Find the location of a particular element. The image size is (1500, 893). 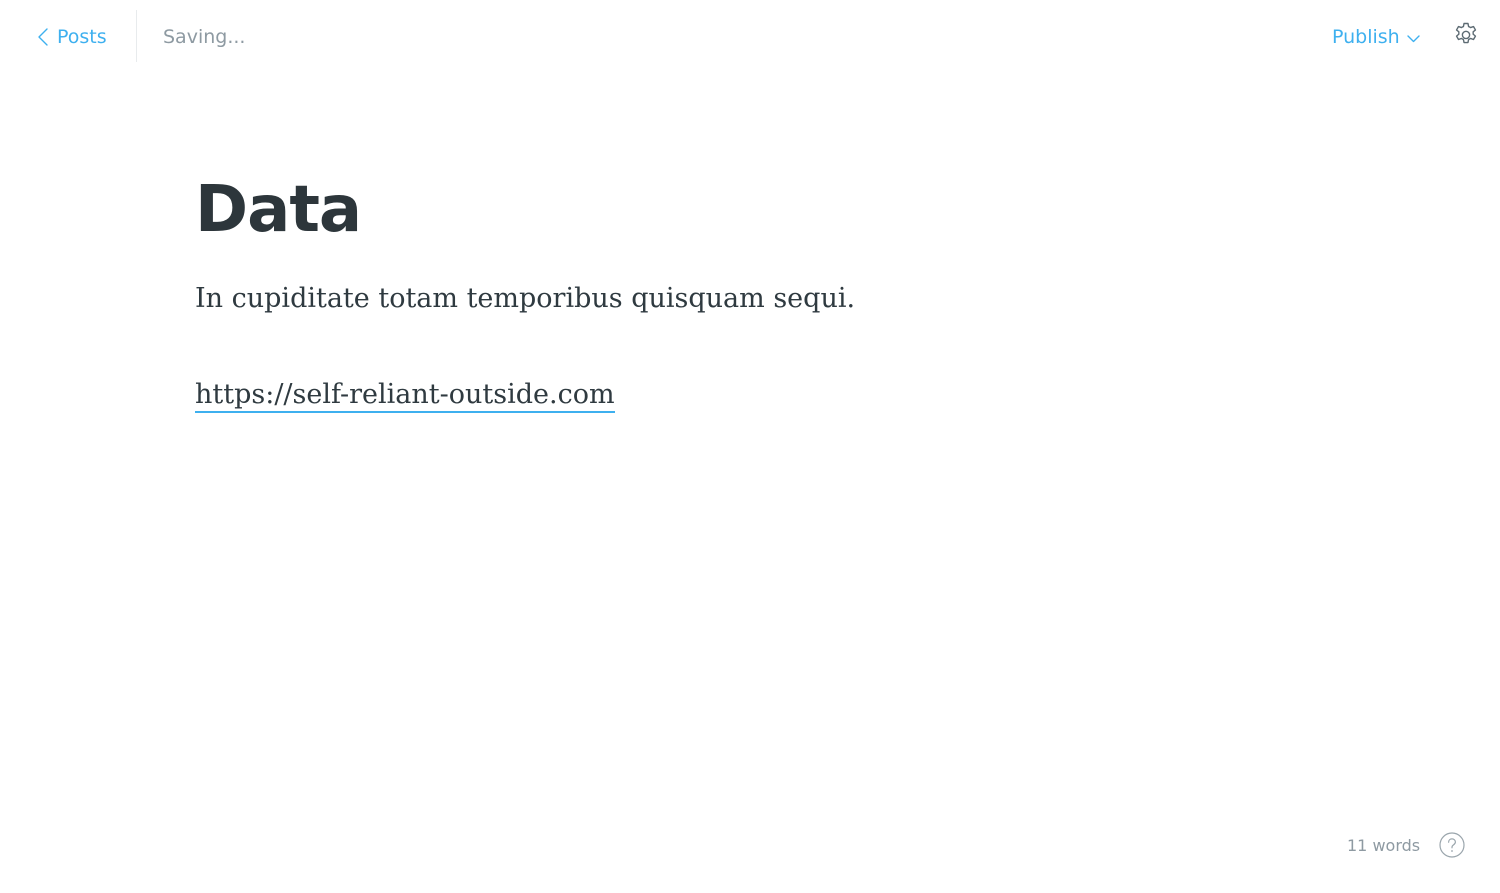

back-to-posts-link: Posts is located at coordinates (72, 37).